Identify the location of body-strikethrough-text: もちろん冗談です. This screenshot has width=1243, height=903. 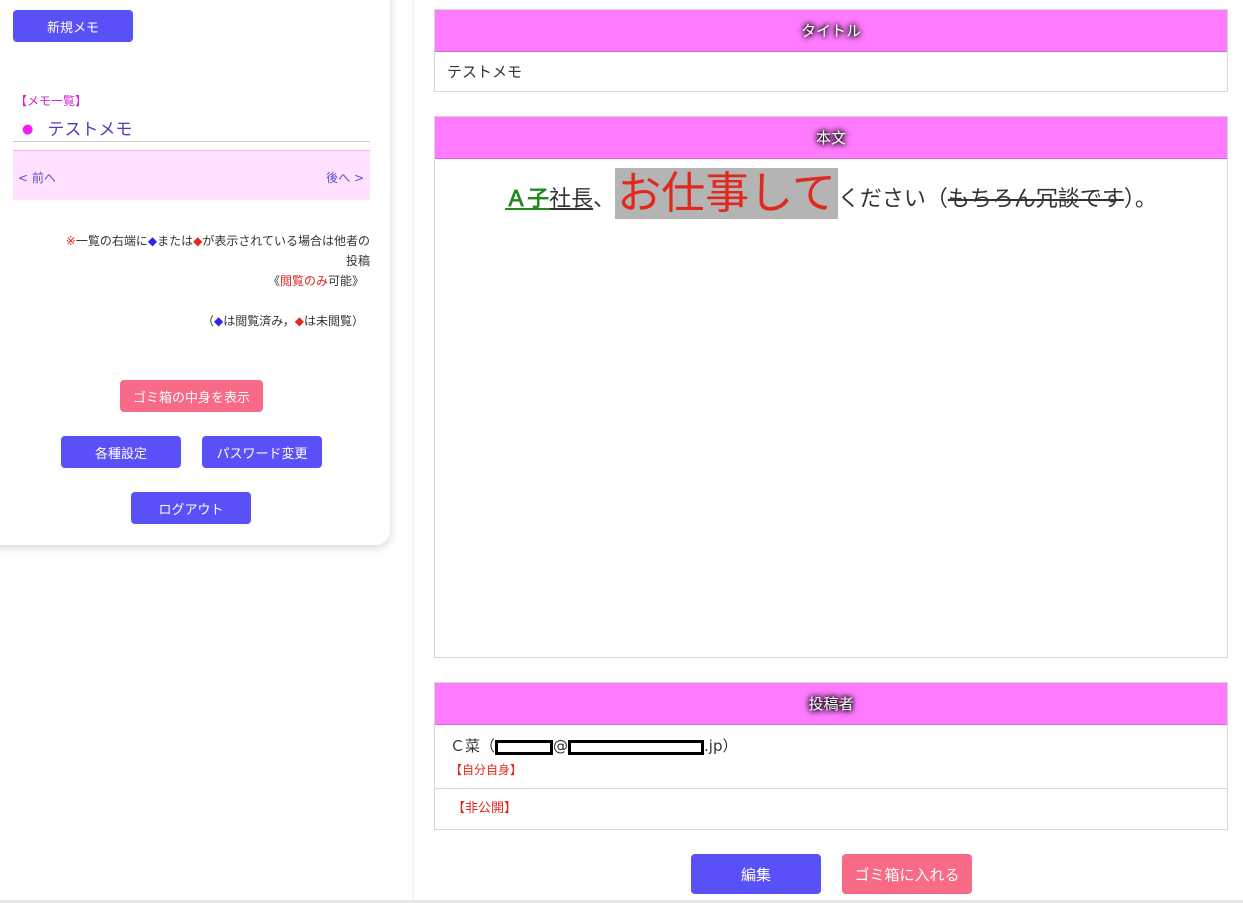
(1035, 199).